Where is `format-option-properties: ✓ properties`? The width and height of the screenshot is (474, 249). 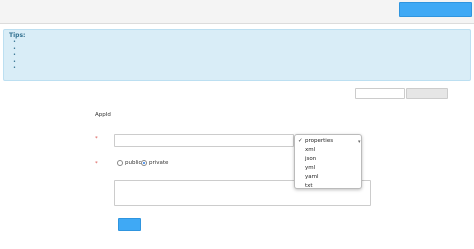 format-option-properties: ✓ properties is located at coordinates (328, 141).